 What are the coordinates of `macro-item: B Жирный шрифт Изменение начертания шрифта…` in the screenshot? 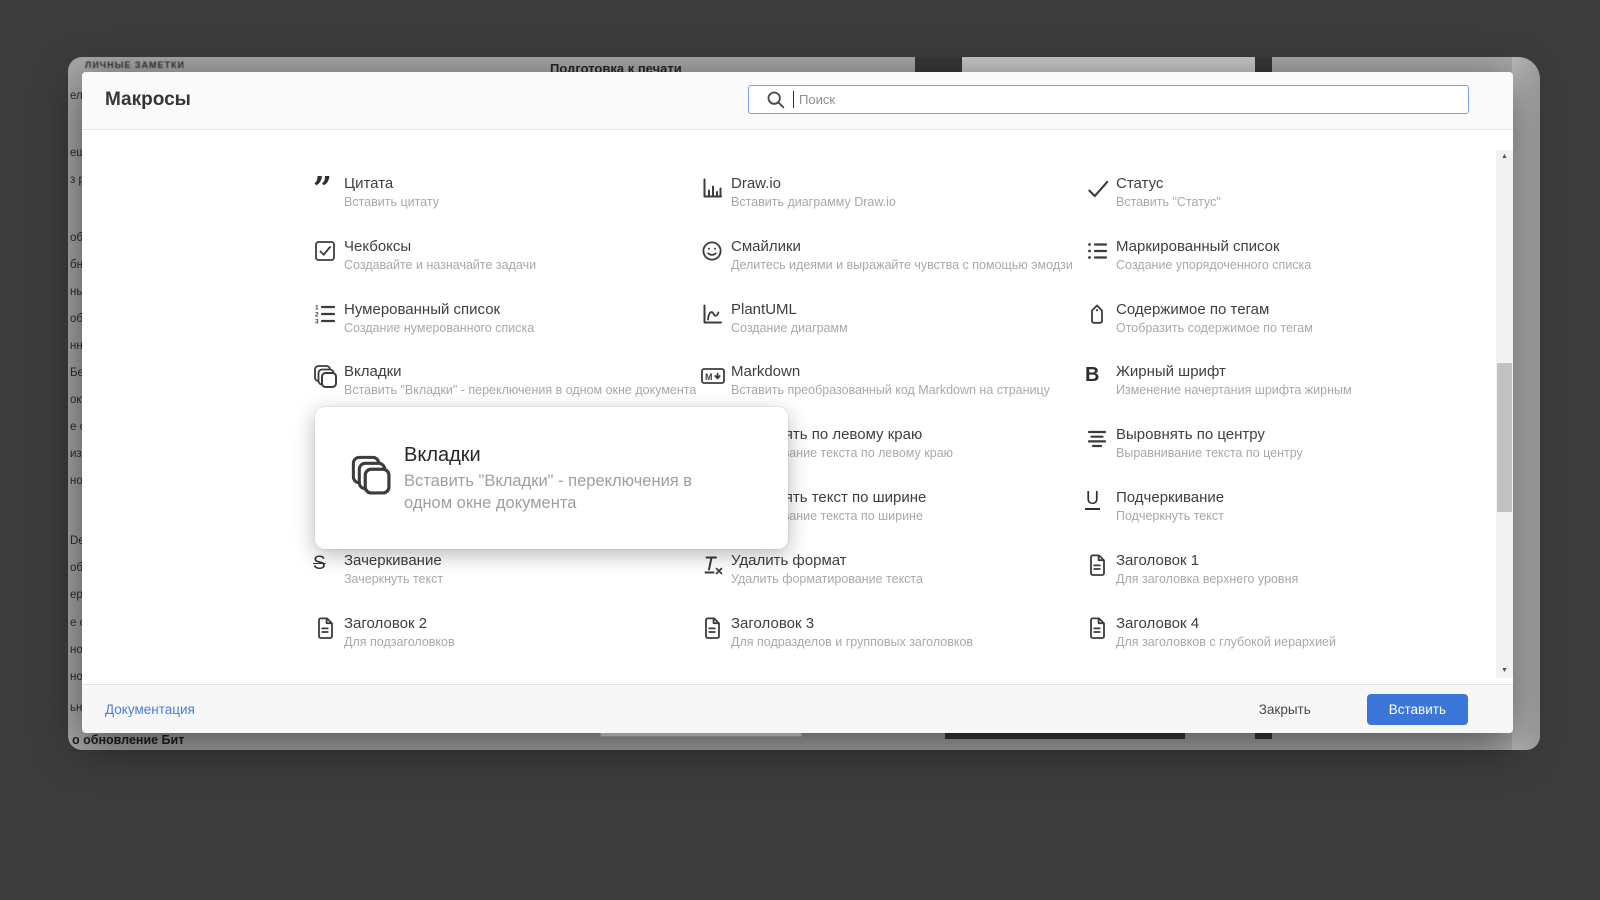 It's located at (1218, 380).